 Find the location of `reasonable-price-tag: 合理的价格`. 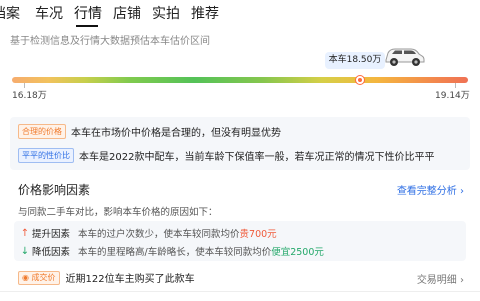

reasonable-price-tag: 合理的价格 is located at coordinates (42, 131).